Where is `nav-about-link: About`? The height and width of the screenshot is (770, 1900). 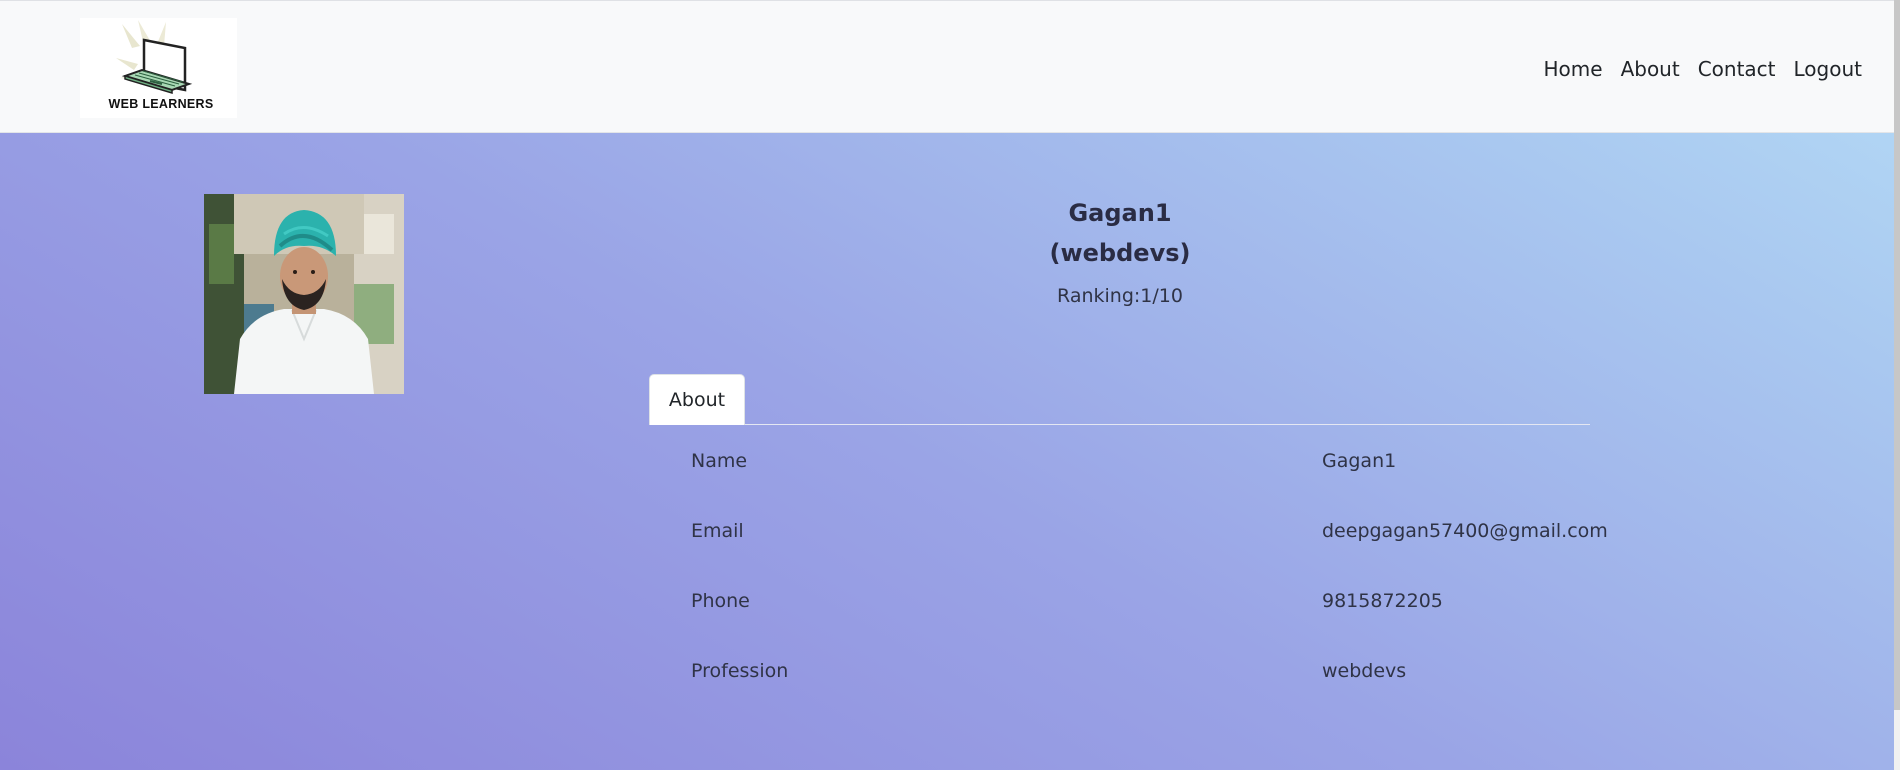
nav-about-link: About is located at coordinates (1650, 69).